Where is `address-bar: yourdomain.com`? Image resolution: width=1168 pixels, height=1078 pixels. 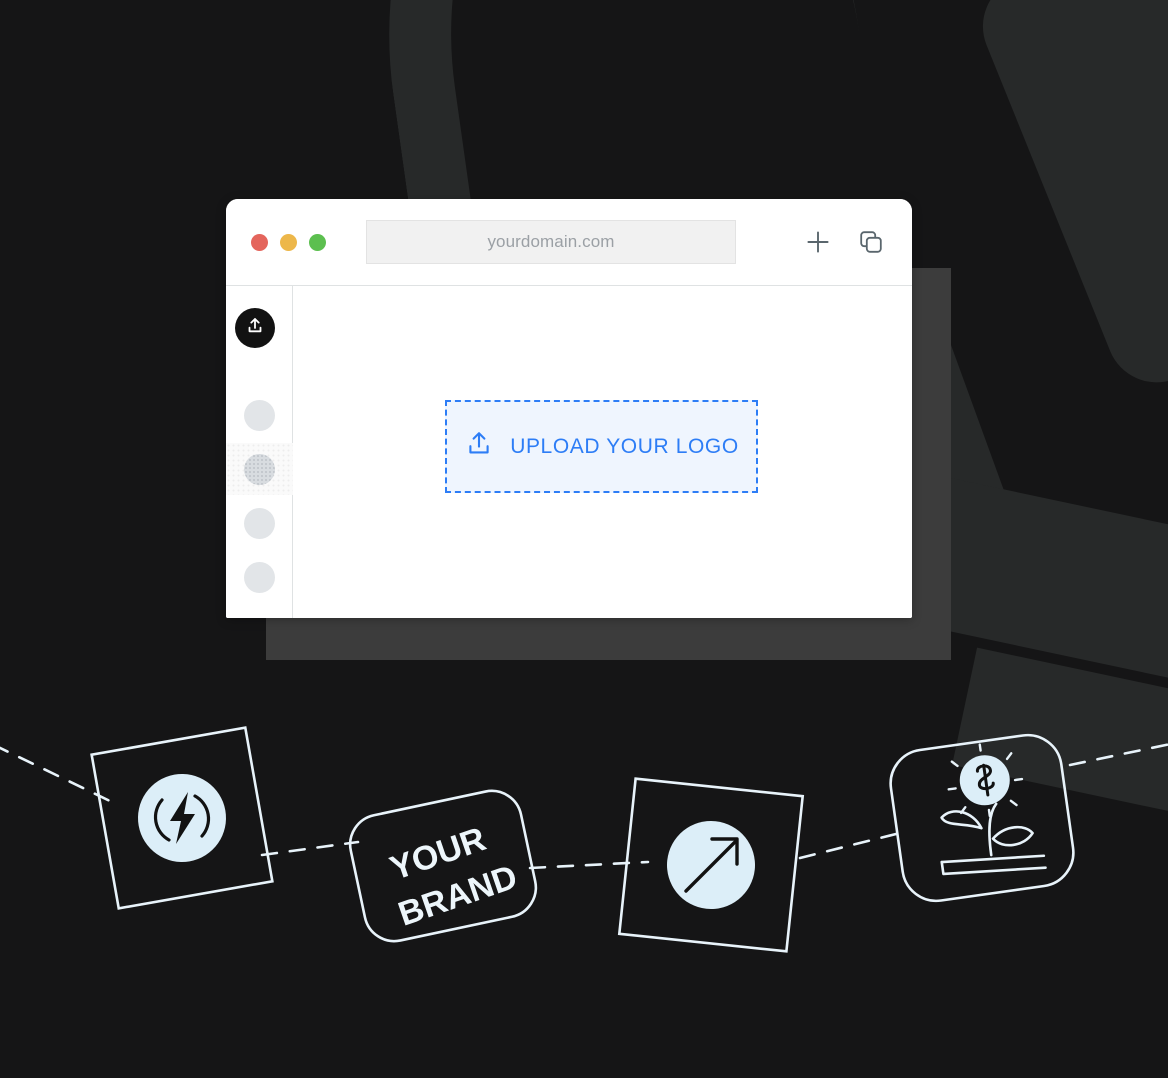
address-bar: yourdomain.com is located at coordinates (551, 242).